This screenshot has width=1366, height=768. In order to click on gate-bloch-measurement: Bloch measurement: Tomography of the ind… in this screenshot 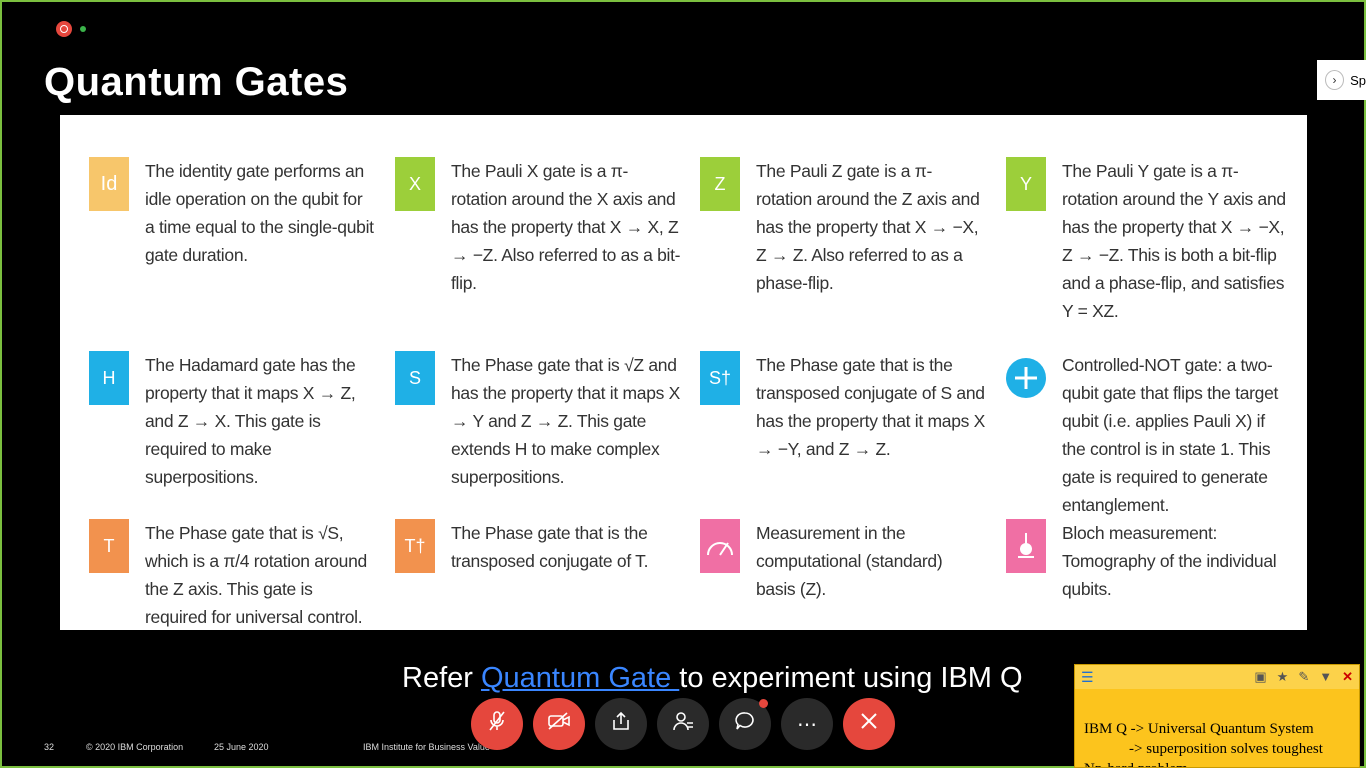, I will do `click(1149, 561)`.